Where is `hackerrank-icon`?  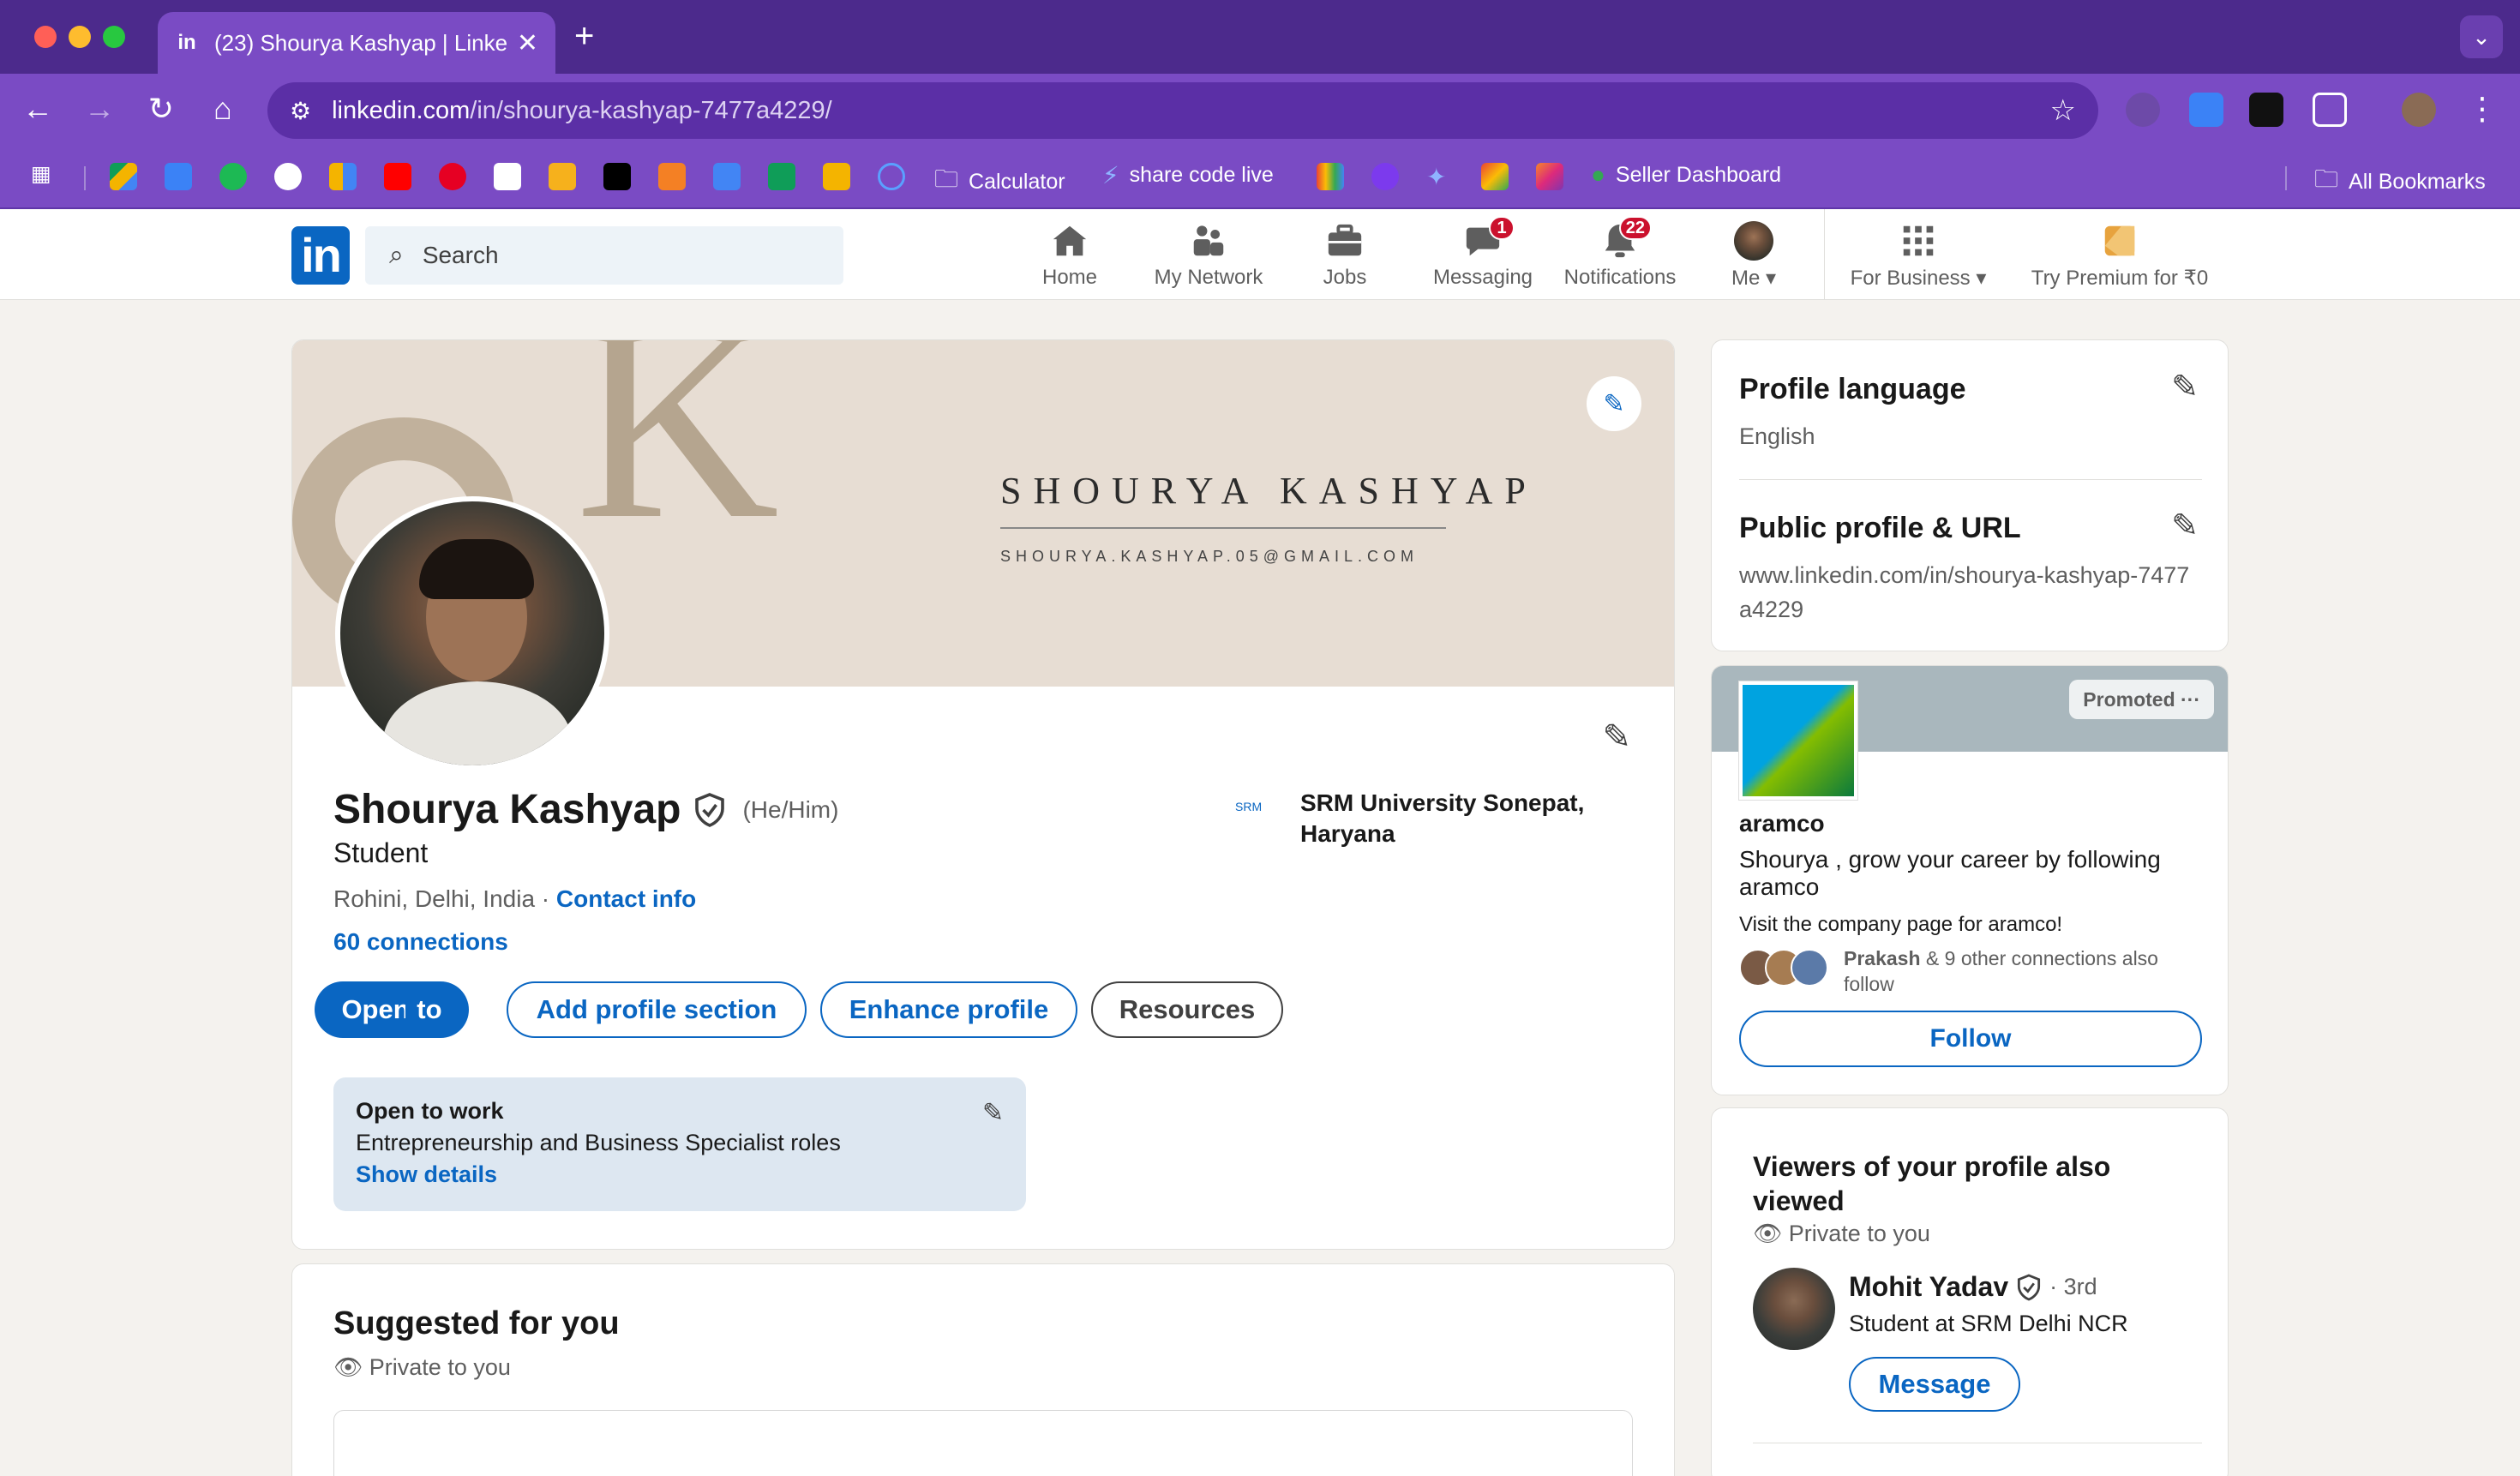 hackerrank-icon is located at coordinates (617, 176).